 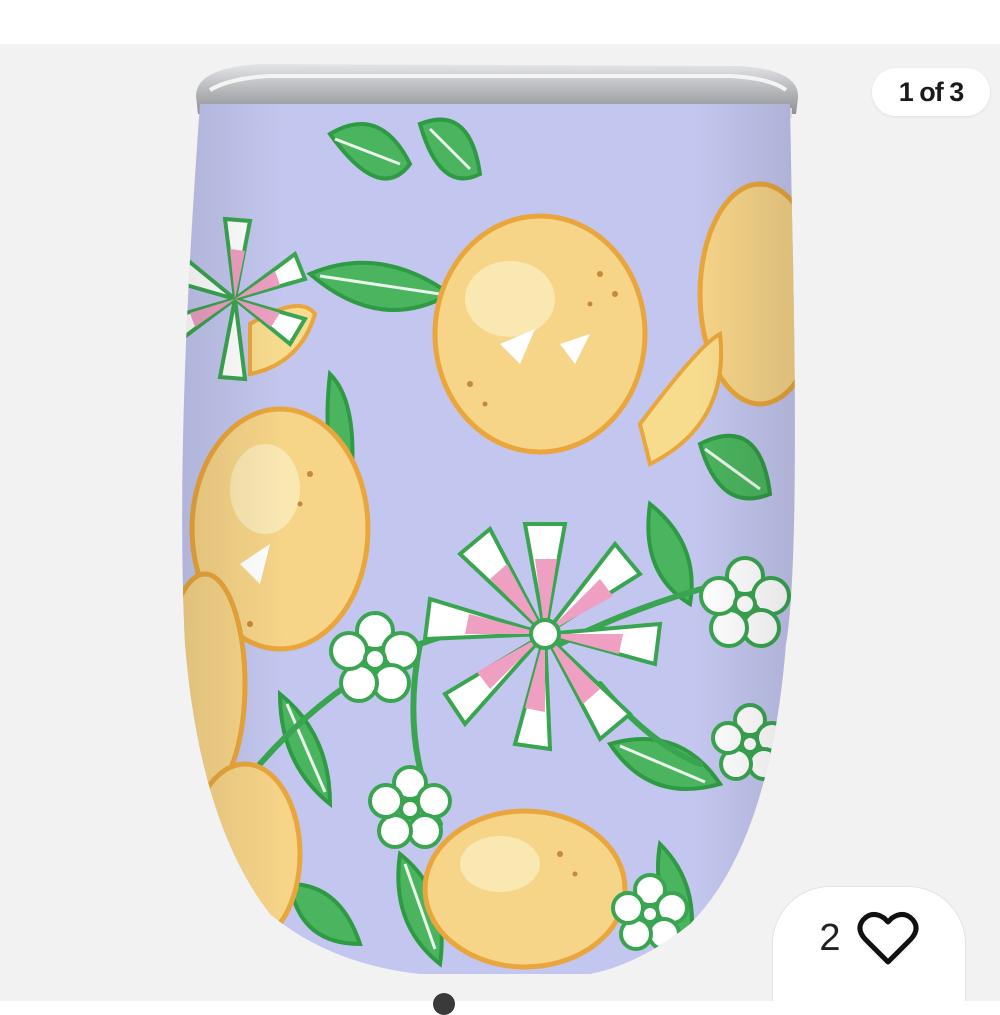 I want to click on carousel-dot, so click(x=444, y=1004).